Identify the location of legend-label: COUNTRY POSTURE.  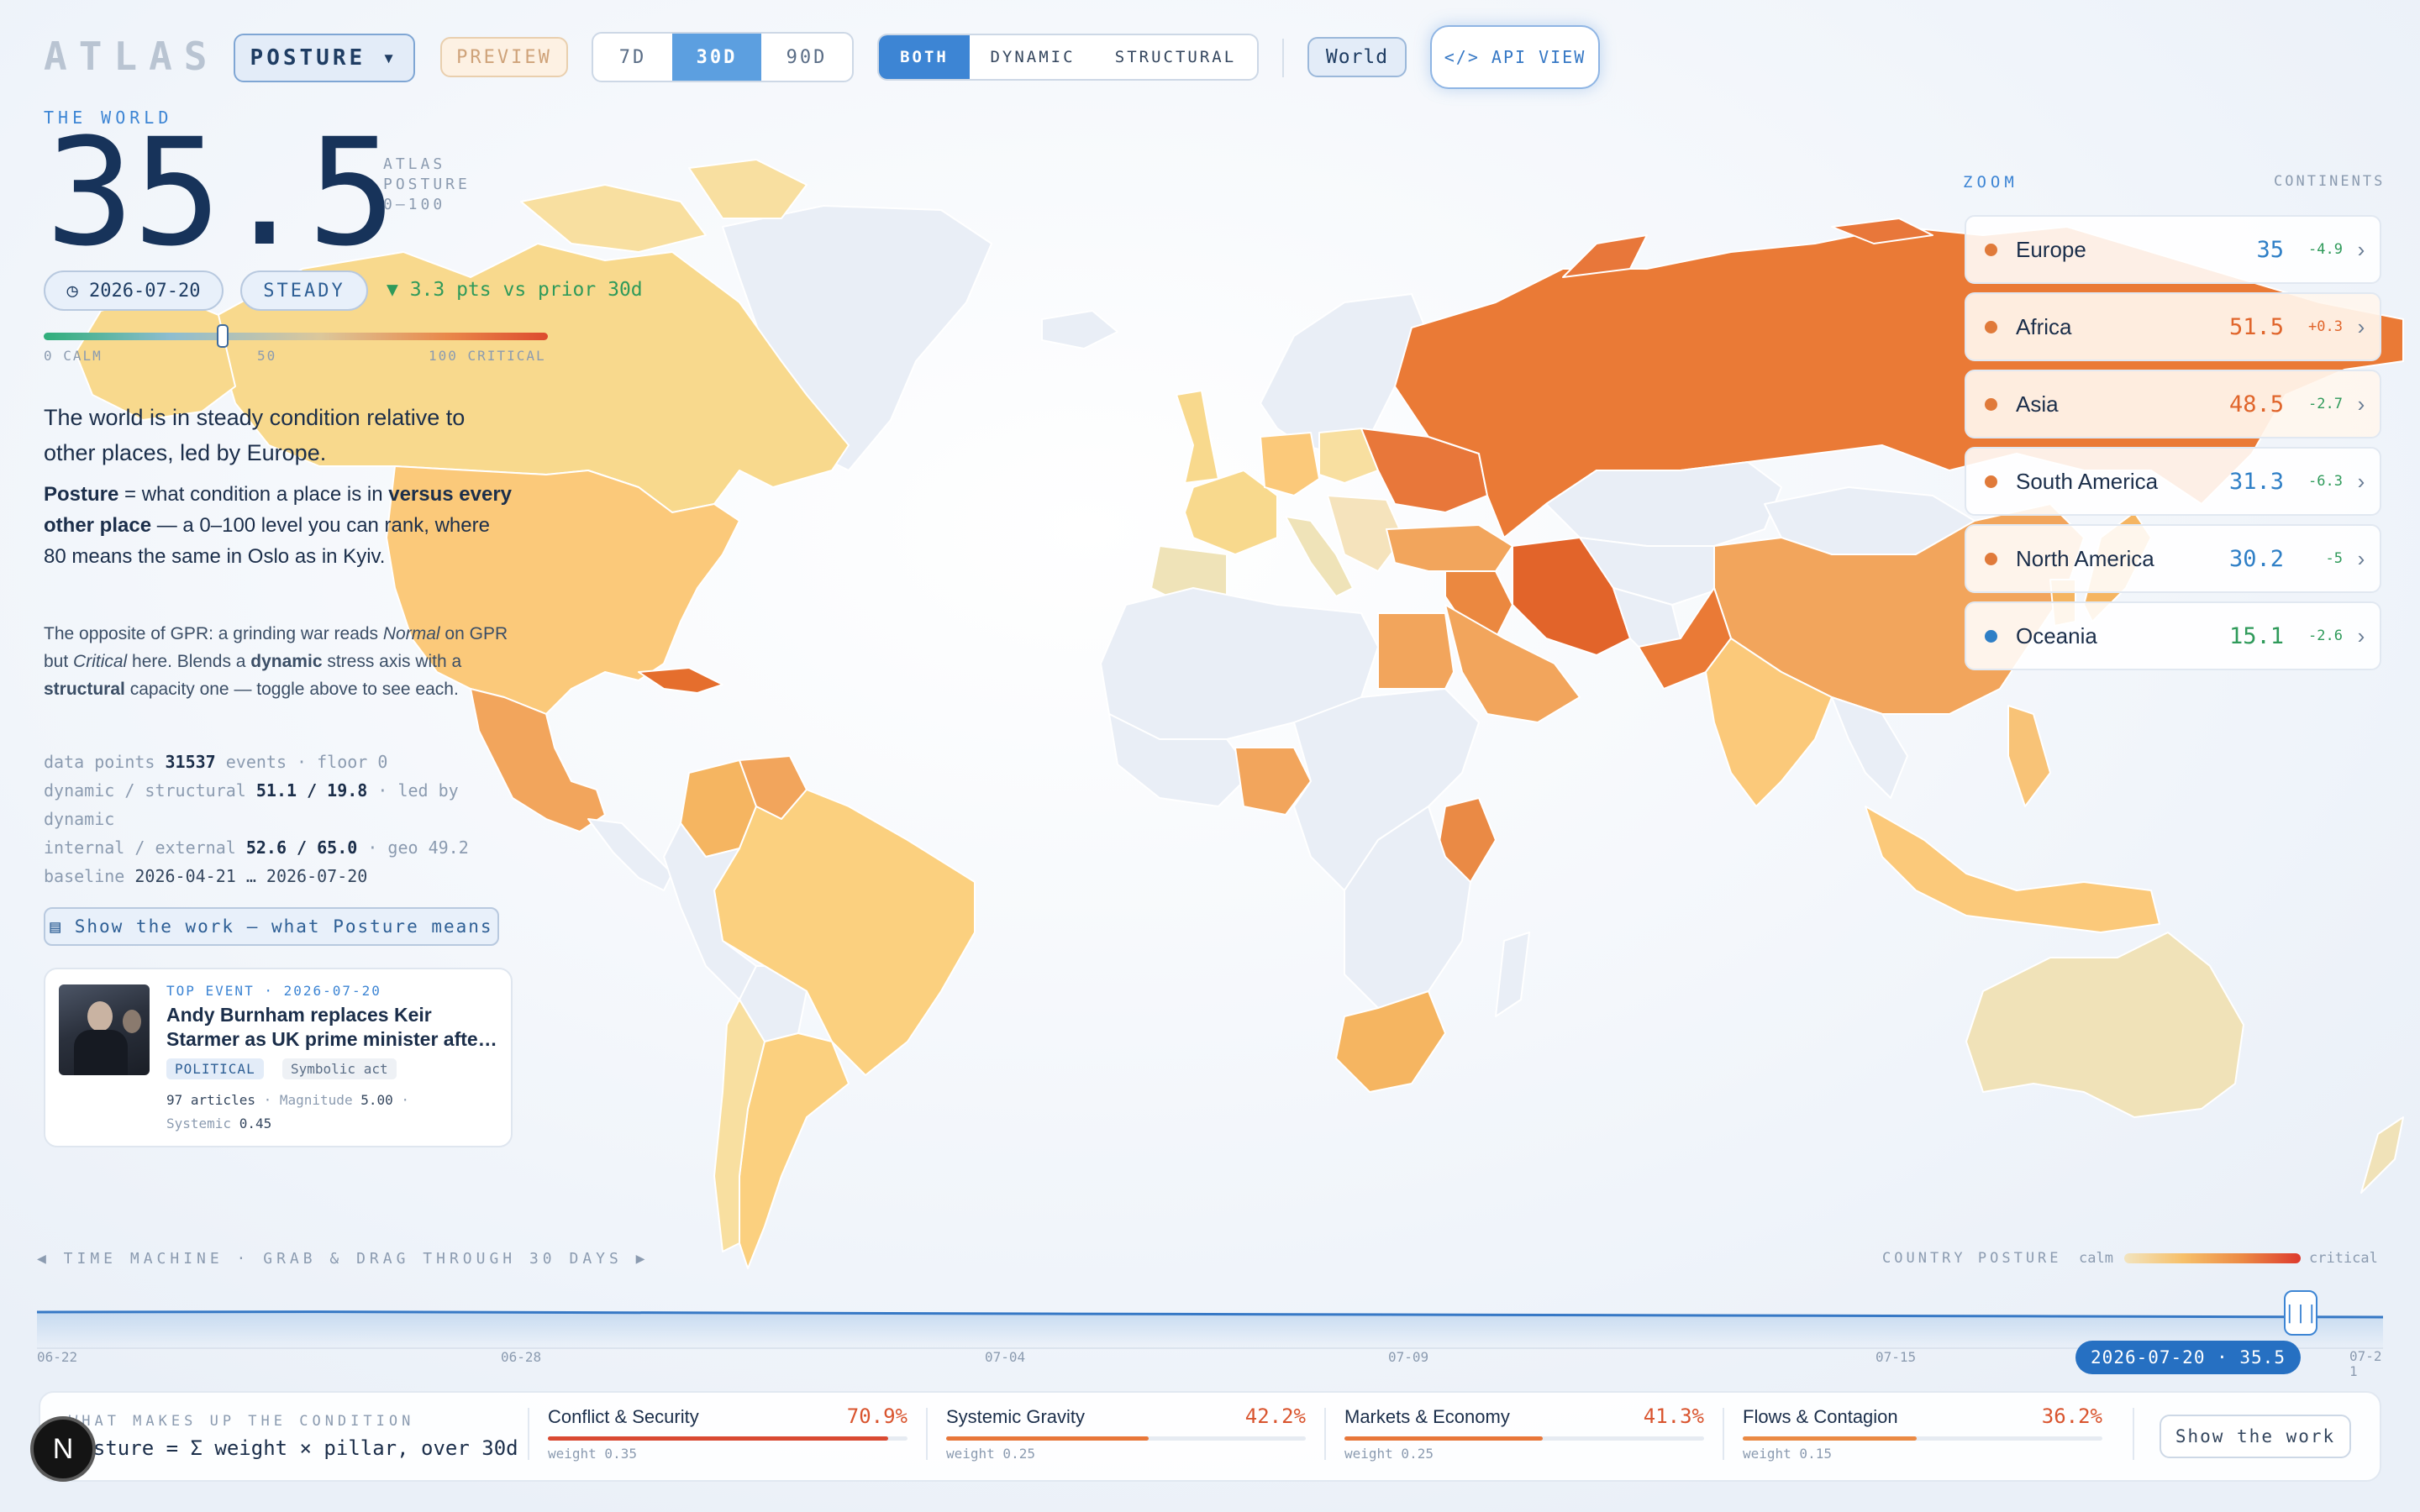
(1972, 1258).